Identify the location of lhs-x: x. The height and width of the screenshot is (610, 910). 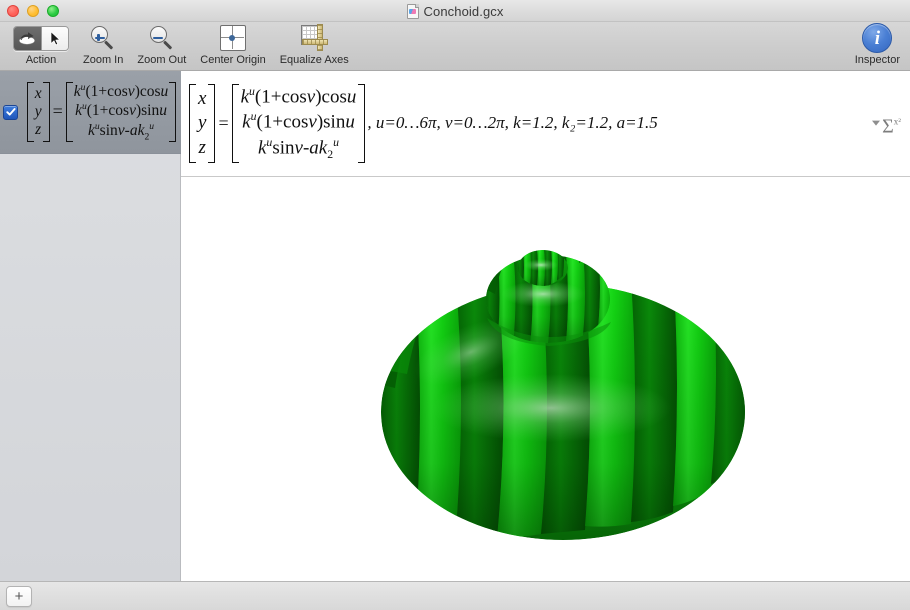
(202, 98).